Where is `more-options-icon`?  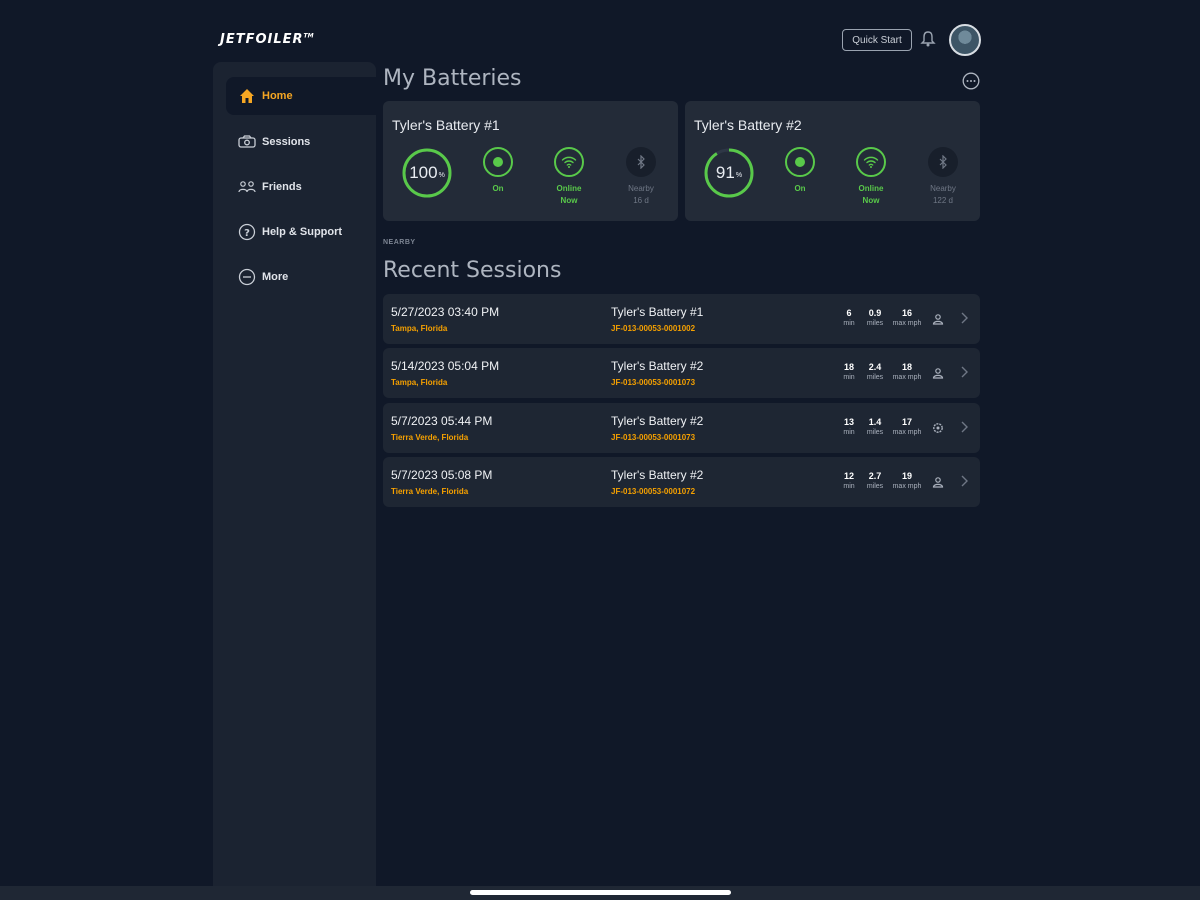
more-options-icon is located at coordinates (971, 81).